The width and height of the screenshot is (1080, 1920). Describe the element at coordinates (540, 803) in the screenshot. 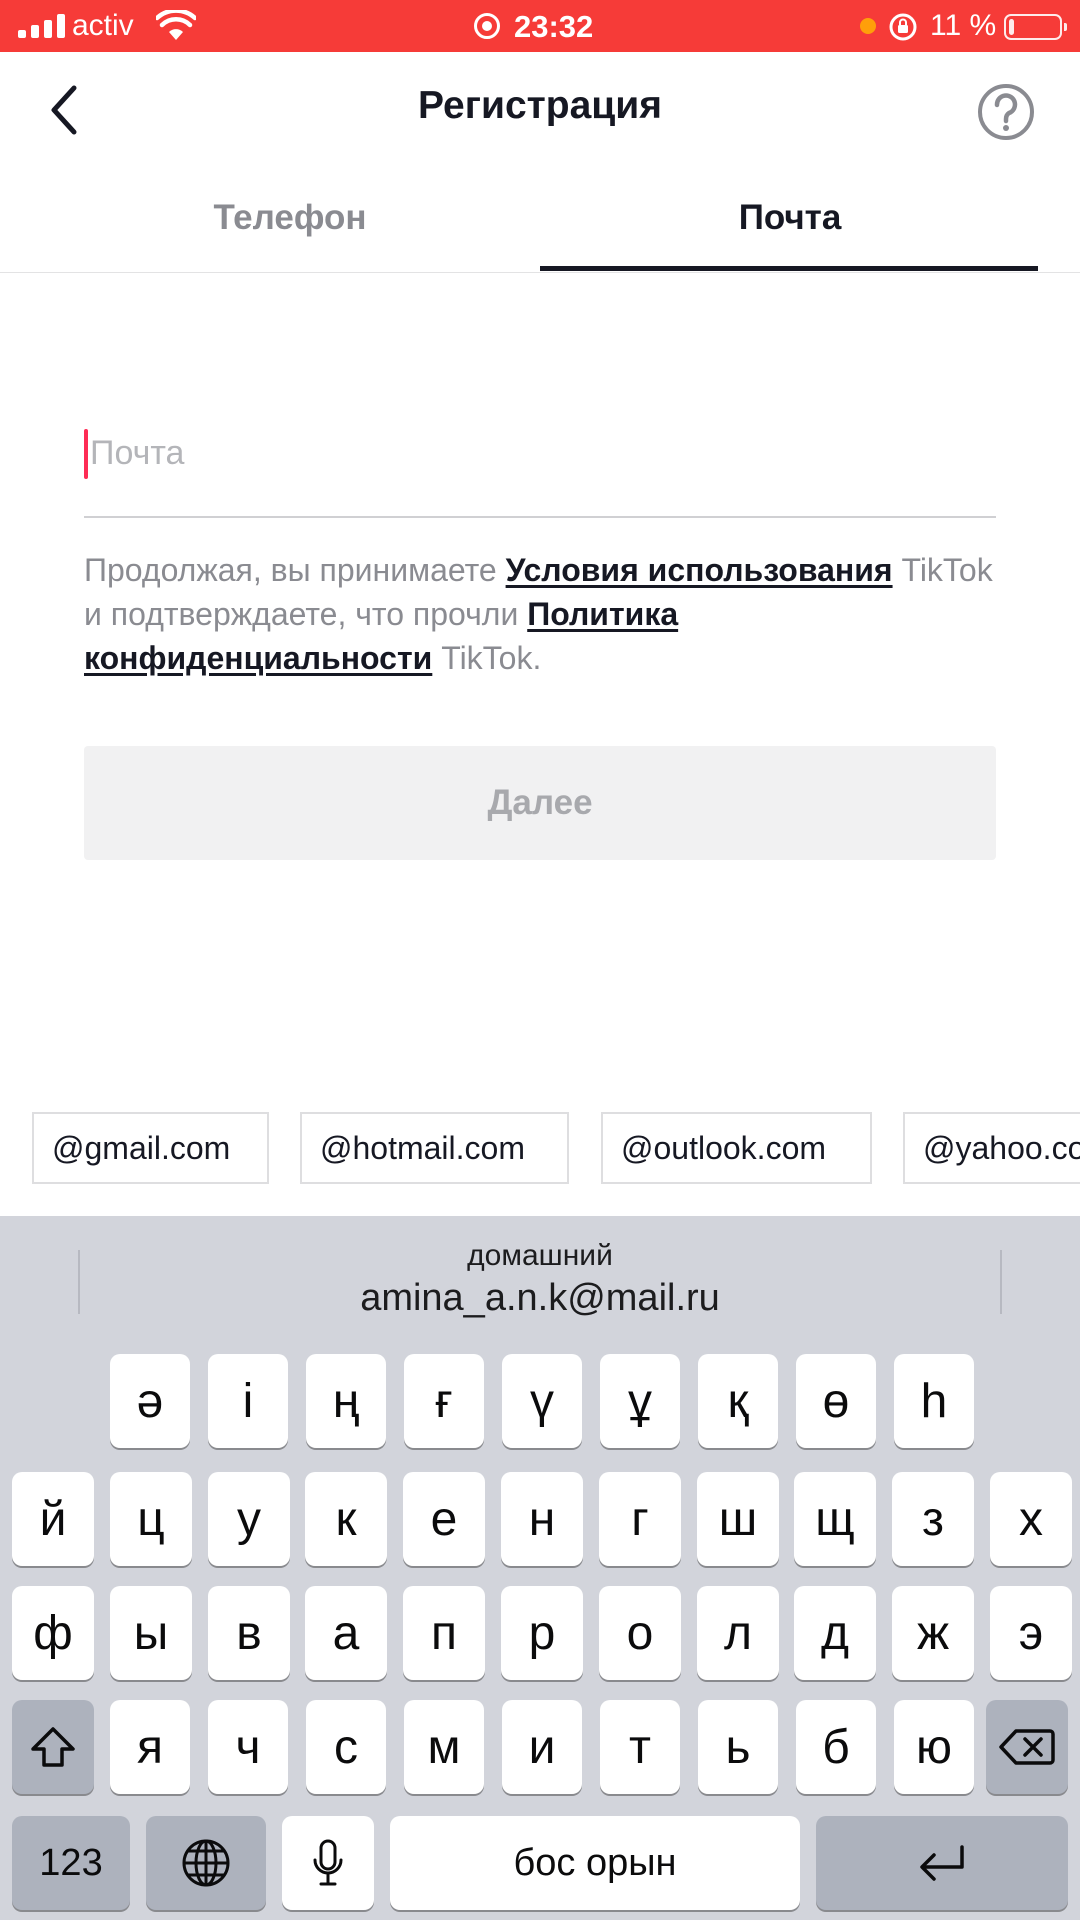

I see `next-button: Далее` at that location.